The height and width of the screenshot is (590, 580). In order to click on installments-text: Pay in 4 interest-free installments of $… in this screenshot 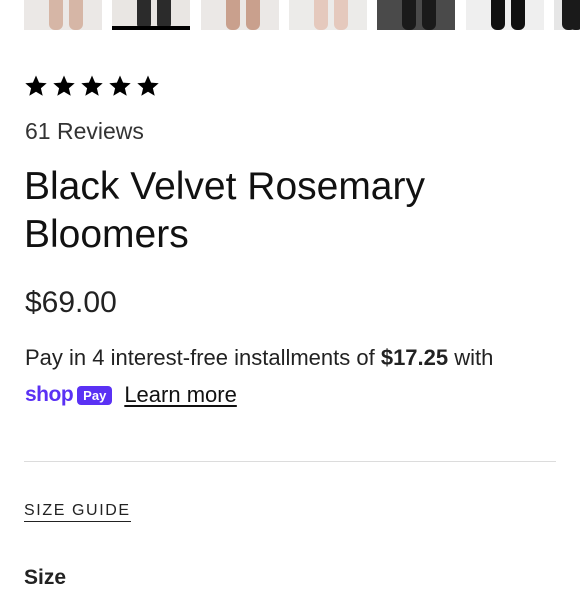, I will do `click(259, 358)`.